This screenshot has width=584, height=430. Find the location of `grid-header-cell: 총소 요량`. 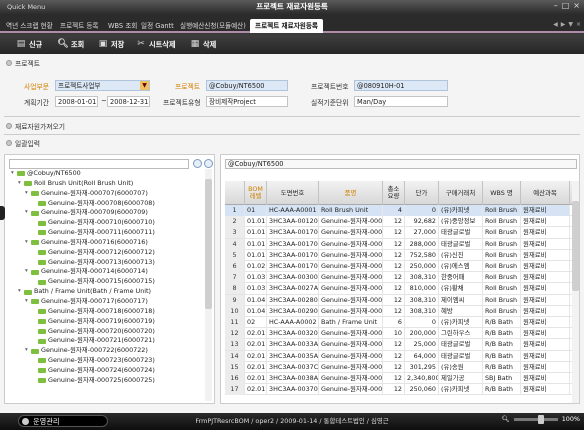

grid-header-cell: 총소 요량 is located at coordinates (394, 193).